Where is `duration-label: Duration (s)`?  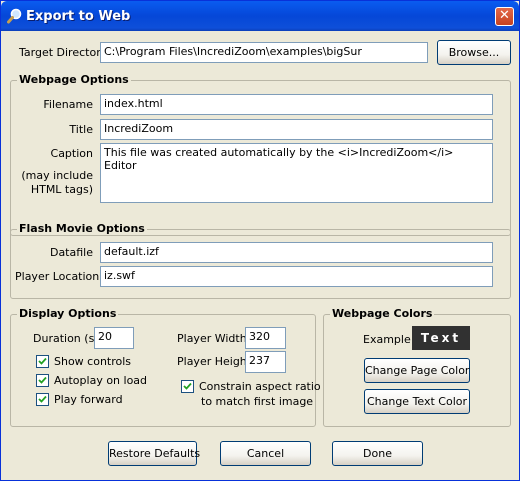
duration-label: Duration (s) is located at coordinates (66, 338).